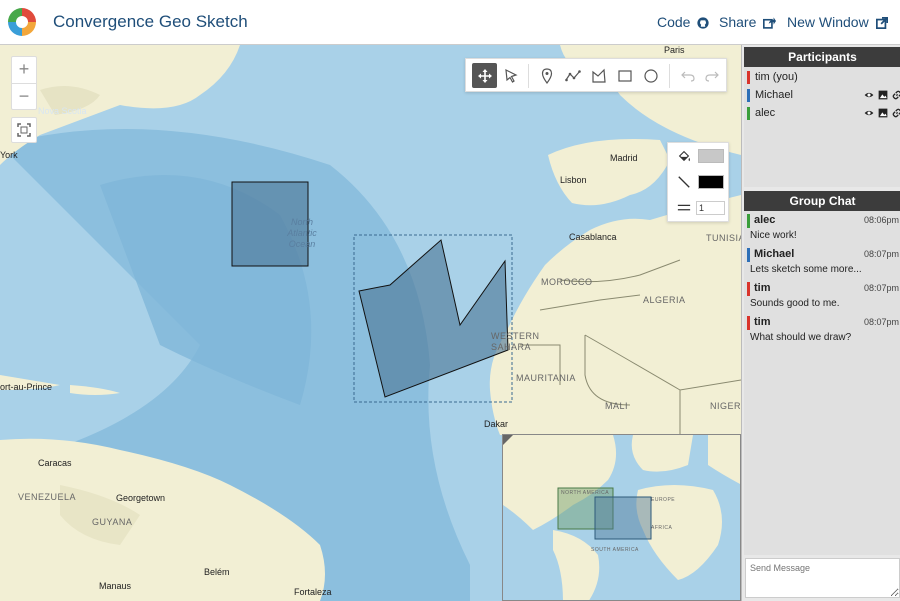  I want to click on stroke-line-icon, so click(684, 182).